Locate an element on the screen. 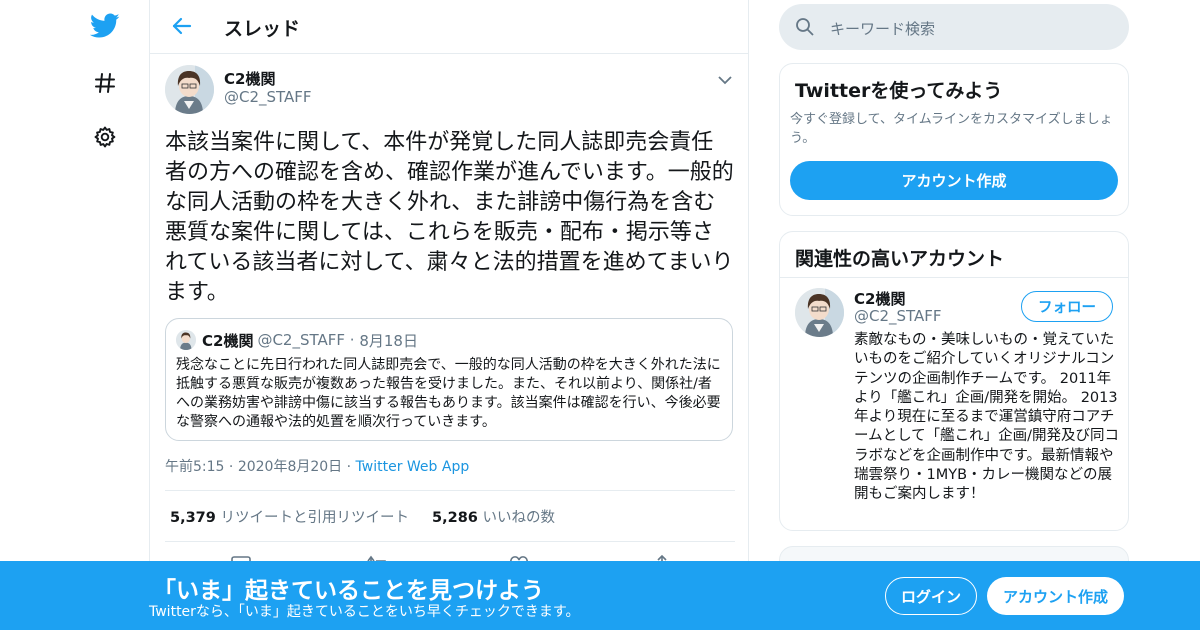 The width and height of the screenshot is (1200, 630). like-count: 5,286 is located at coordinates (455, 518).